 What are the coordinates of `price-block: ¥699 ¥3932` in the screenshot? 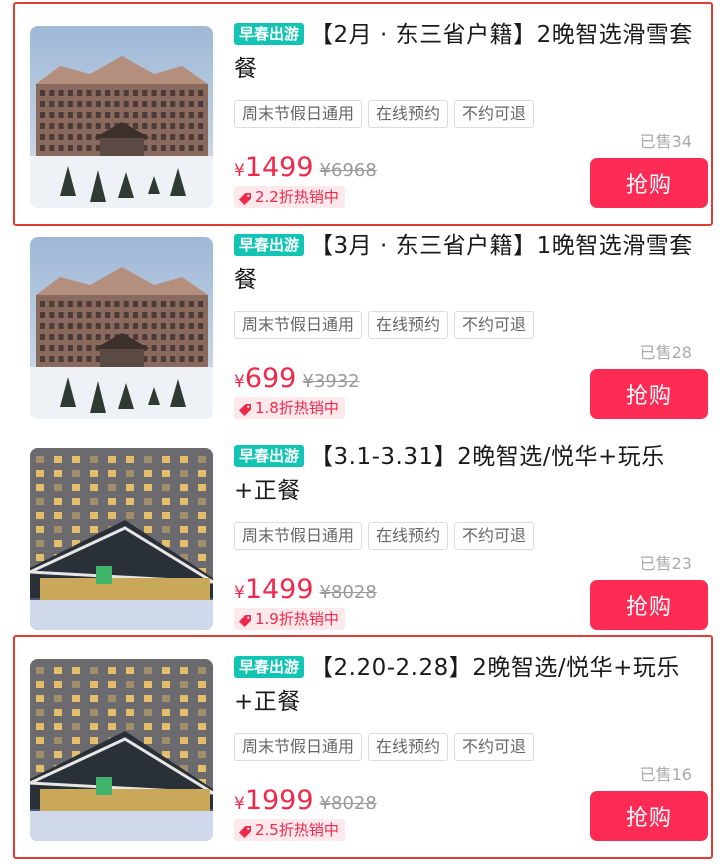 It's located at (297, 378).